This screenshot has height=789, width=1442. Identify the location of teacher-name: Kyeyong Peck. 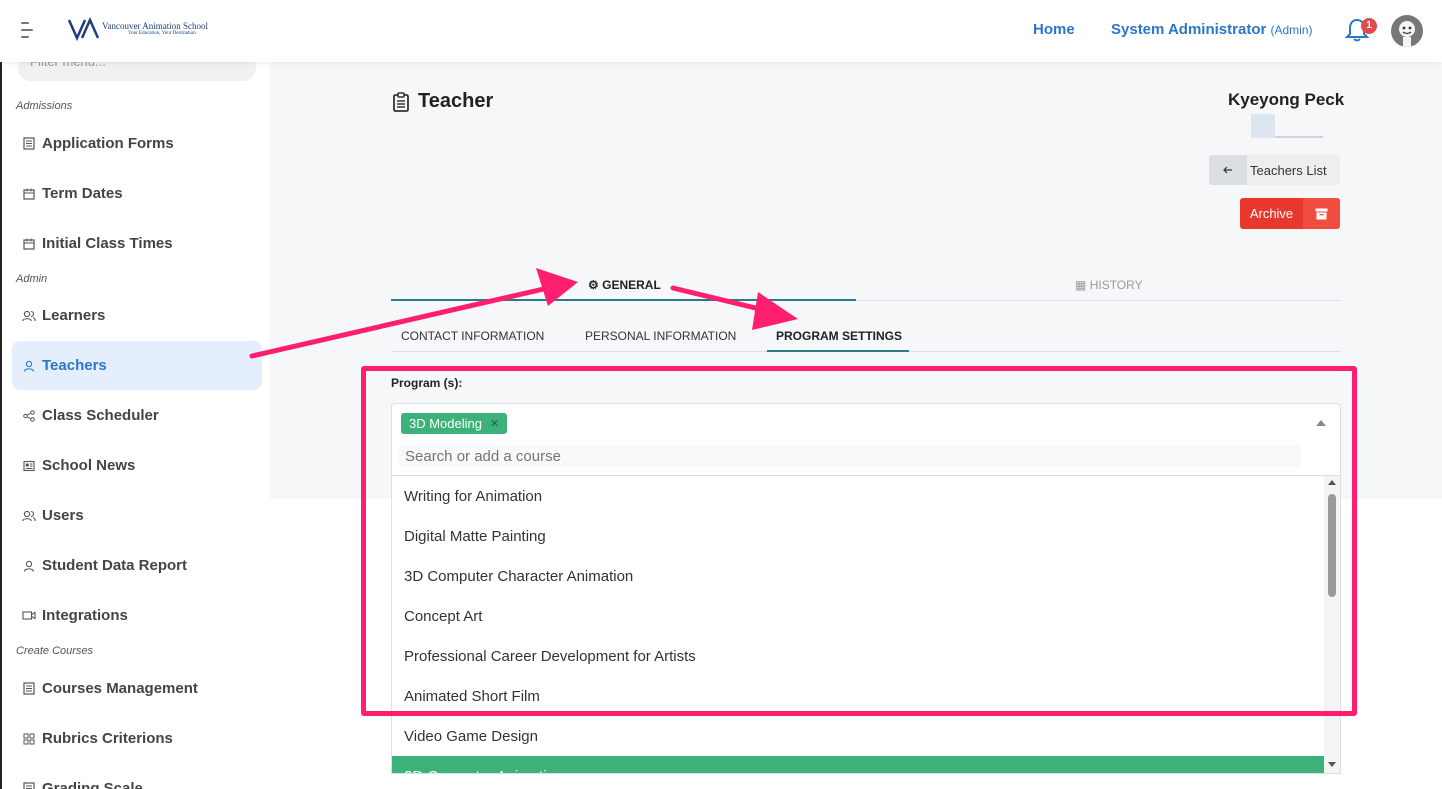
(1286, 99).